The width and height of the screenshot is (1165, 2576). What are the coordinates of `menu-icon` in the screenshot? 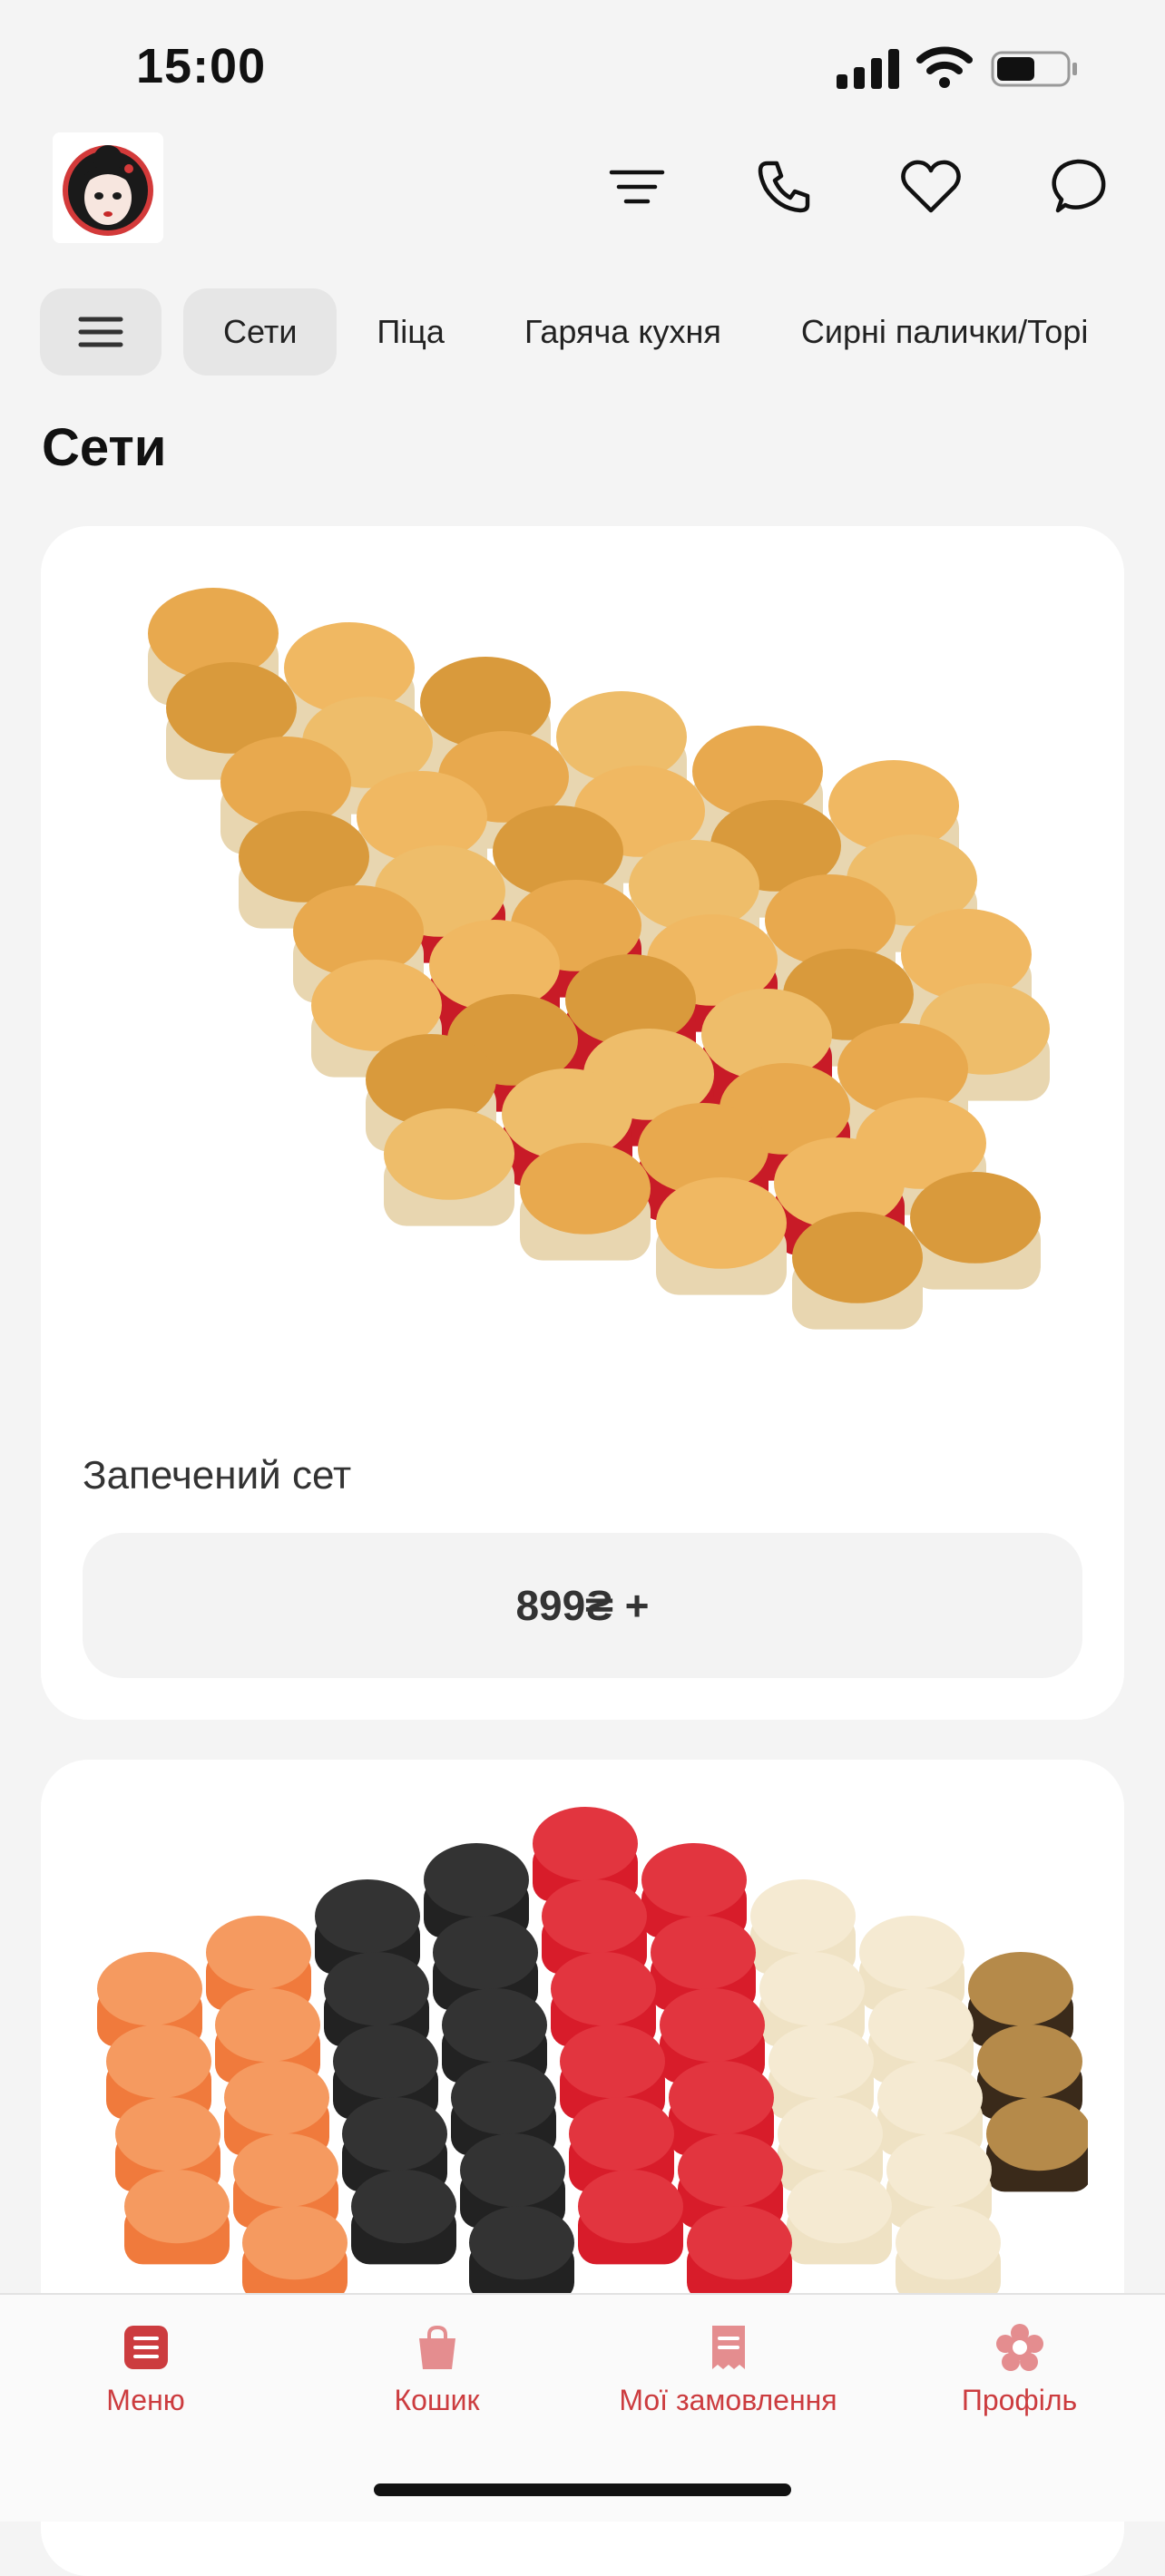 It's located at (145, 2347).